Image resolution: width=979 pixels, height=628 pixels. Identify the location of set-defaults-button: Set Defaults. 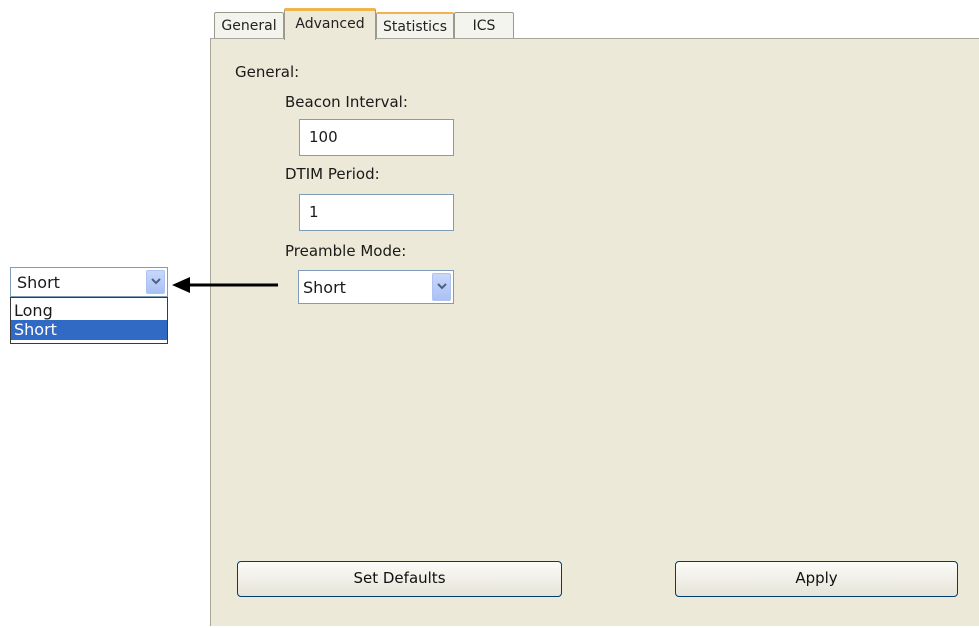
(399, 579).